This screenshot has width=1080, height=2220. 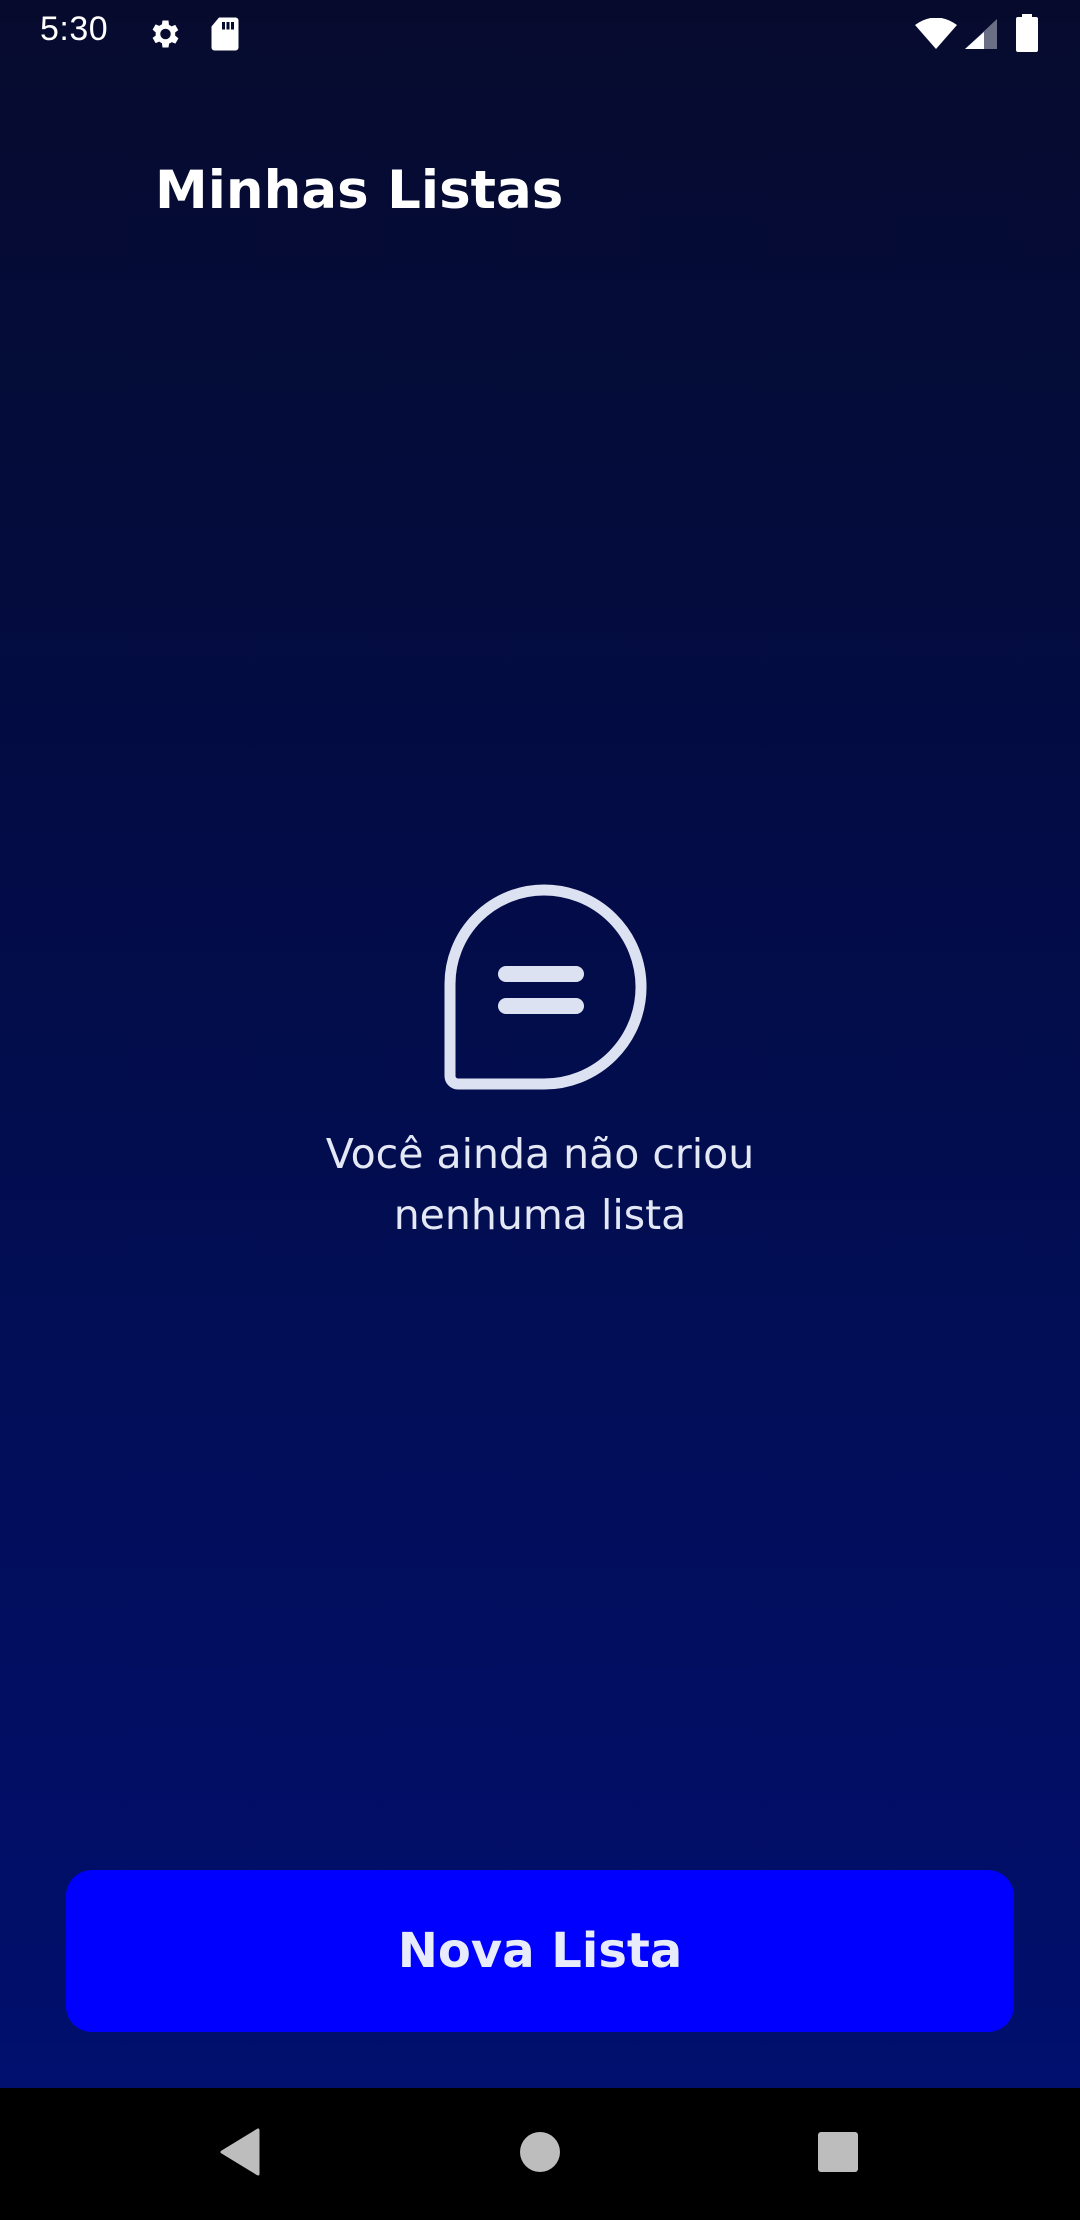 I want to click on back-icon, so click(x=240, y=2154).